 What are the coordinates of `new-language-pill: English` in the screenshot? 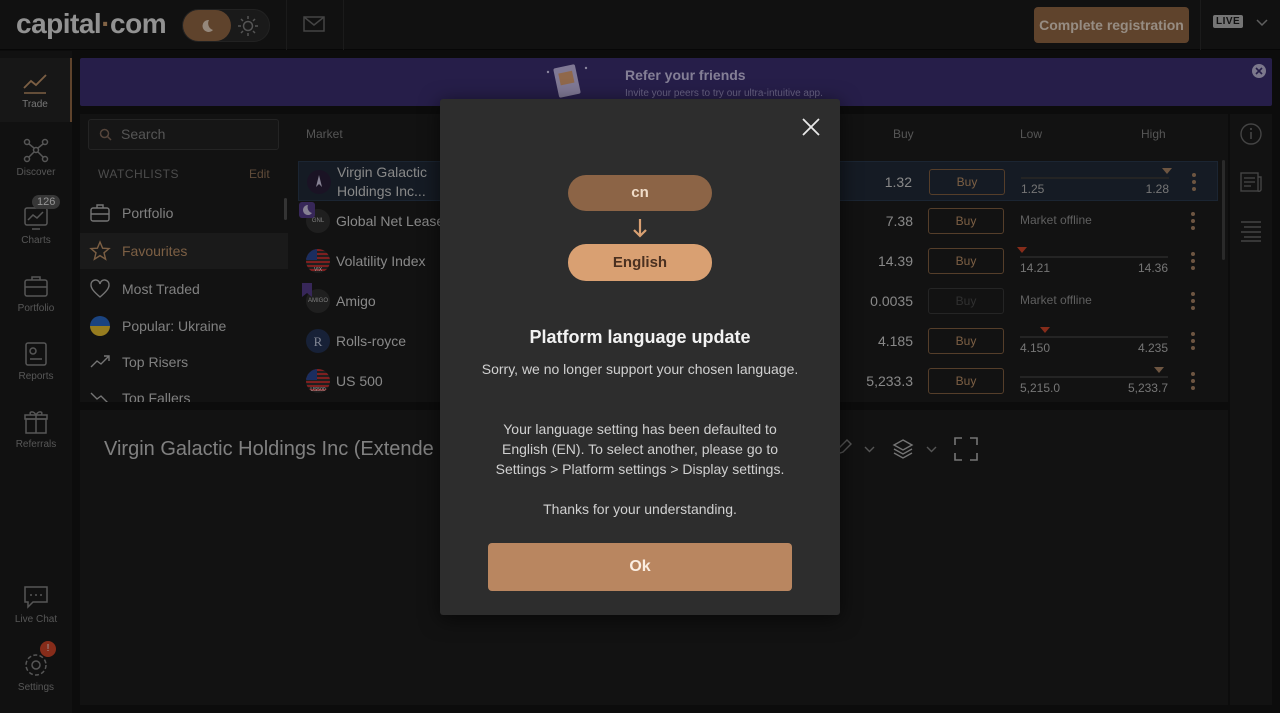 It's located at (640, 262).